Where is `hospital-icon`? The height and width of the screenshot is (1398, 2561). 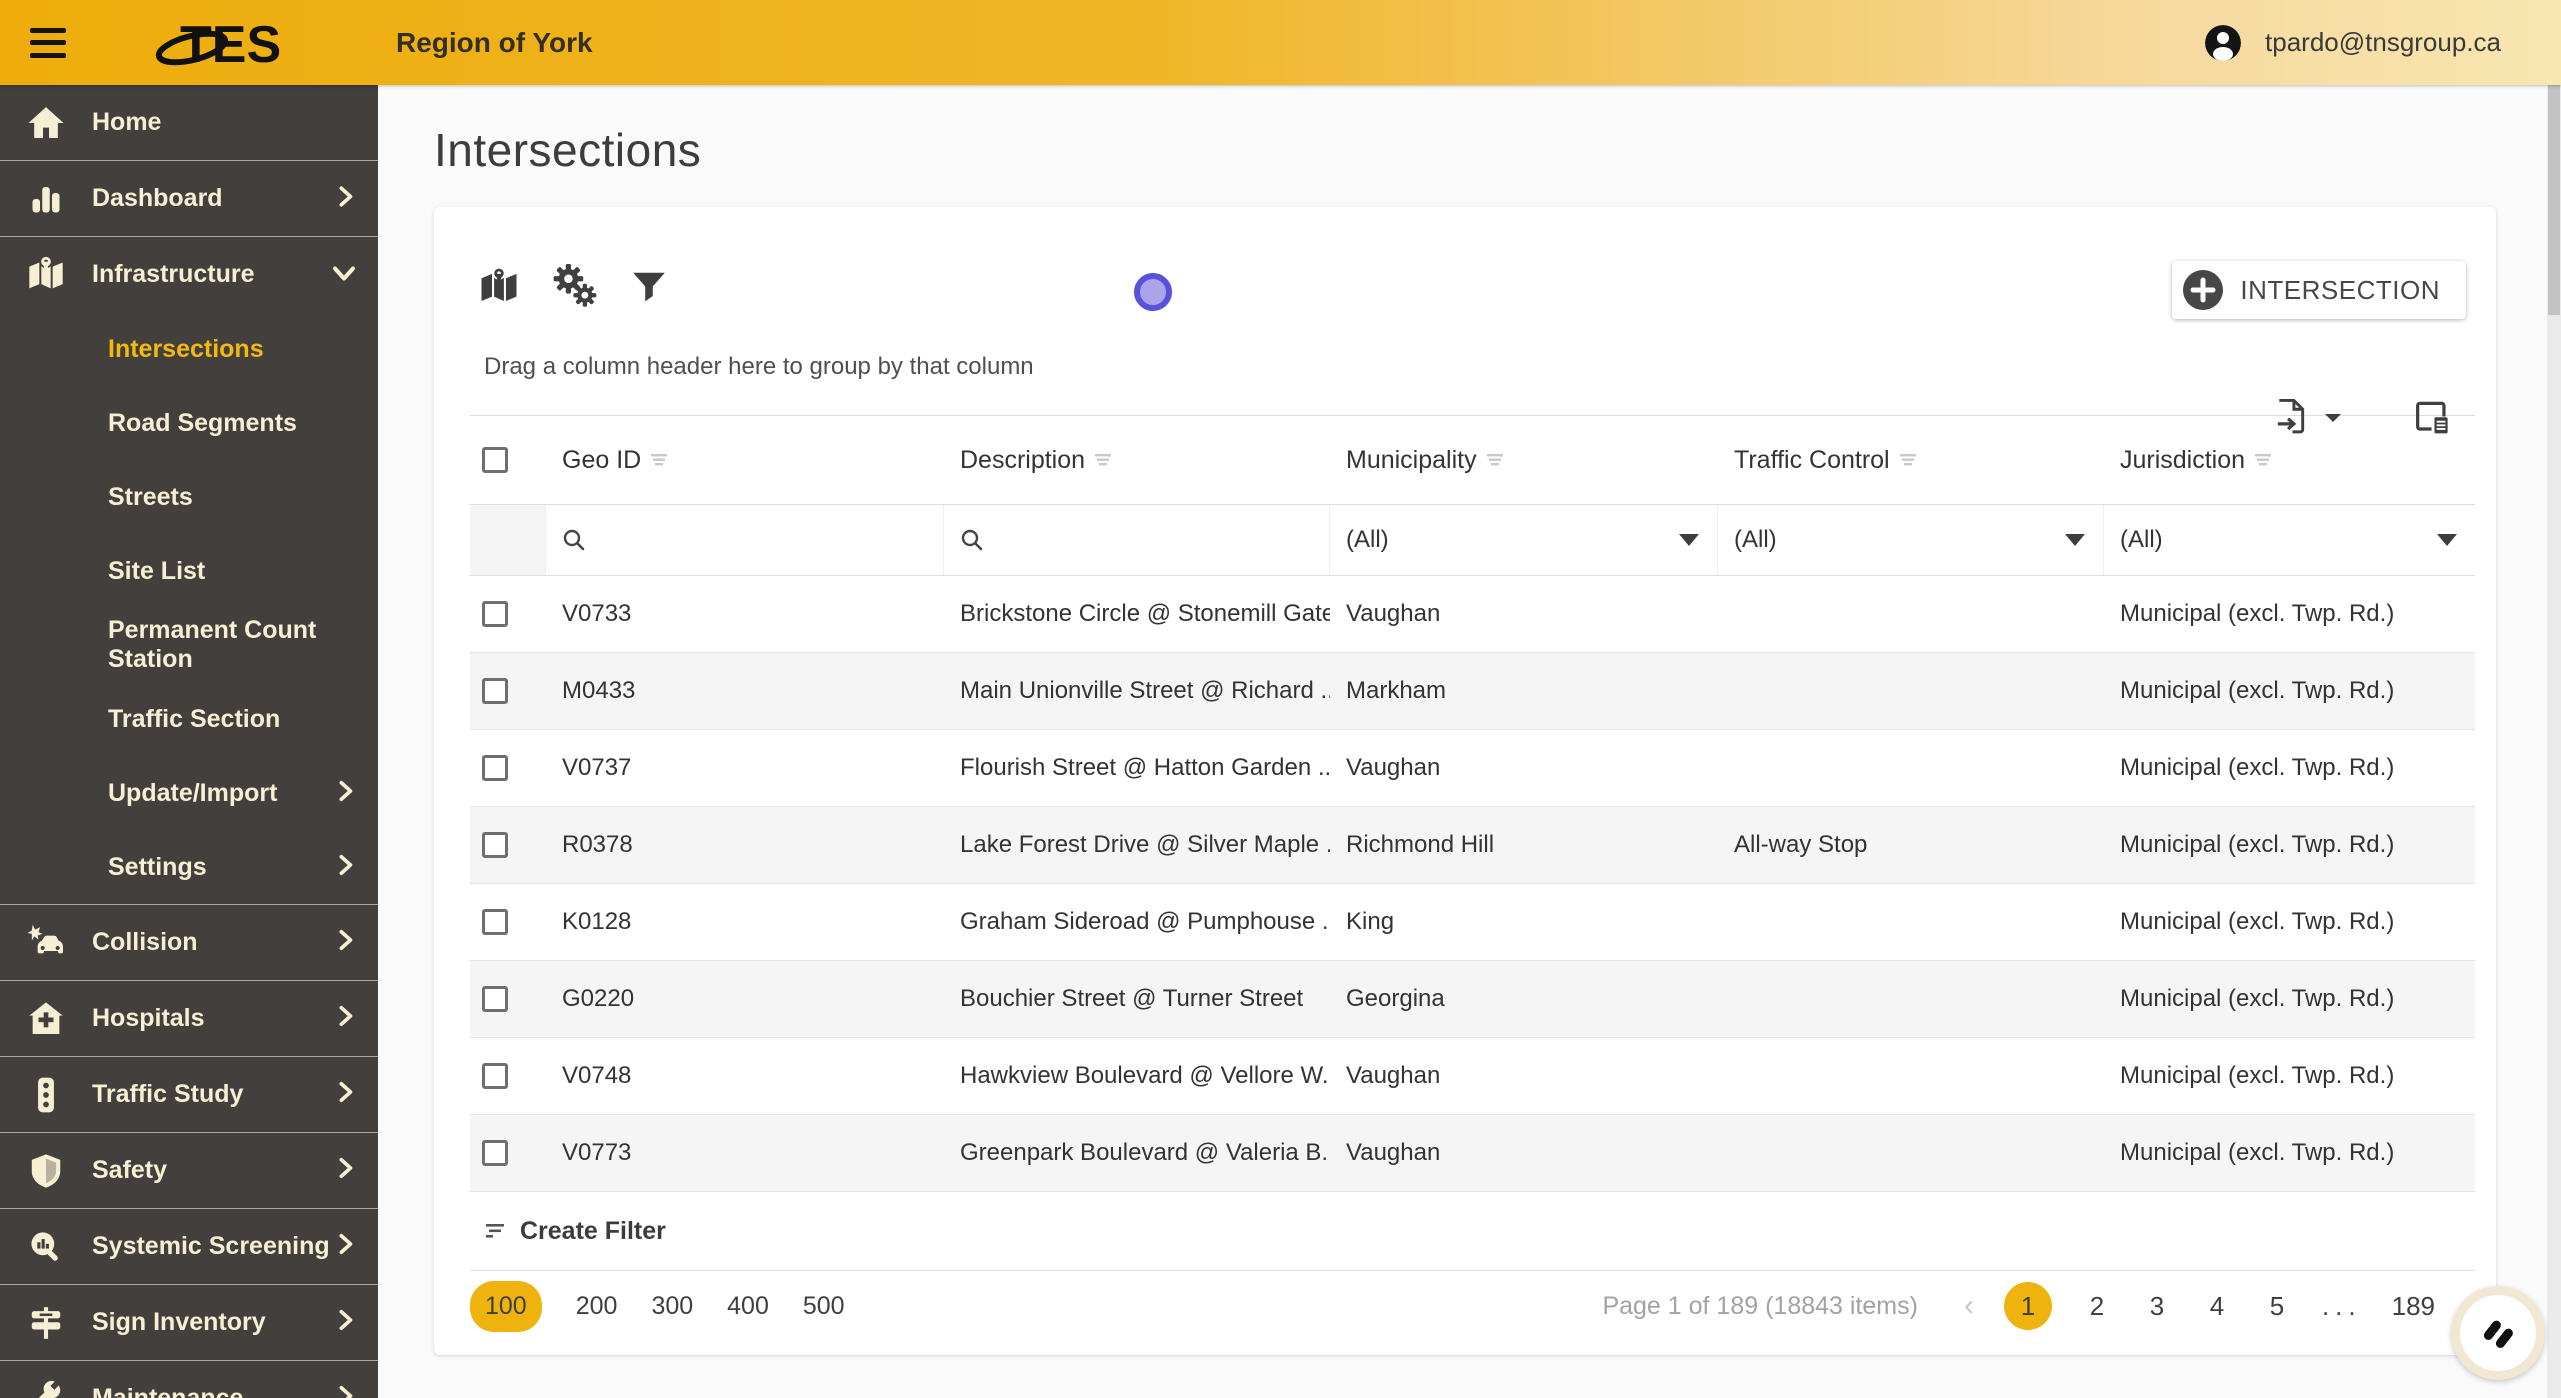
hospital-icon is located at coordinates (46, 1019).